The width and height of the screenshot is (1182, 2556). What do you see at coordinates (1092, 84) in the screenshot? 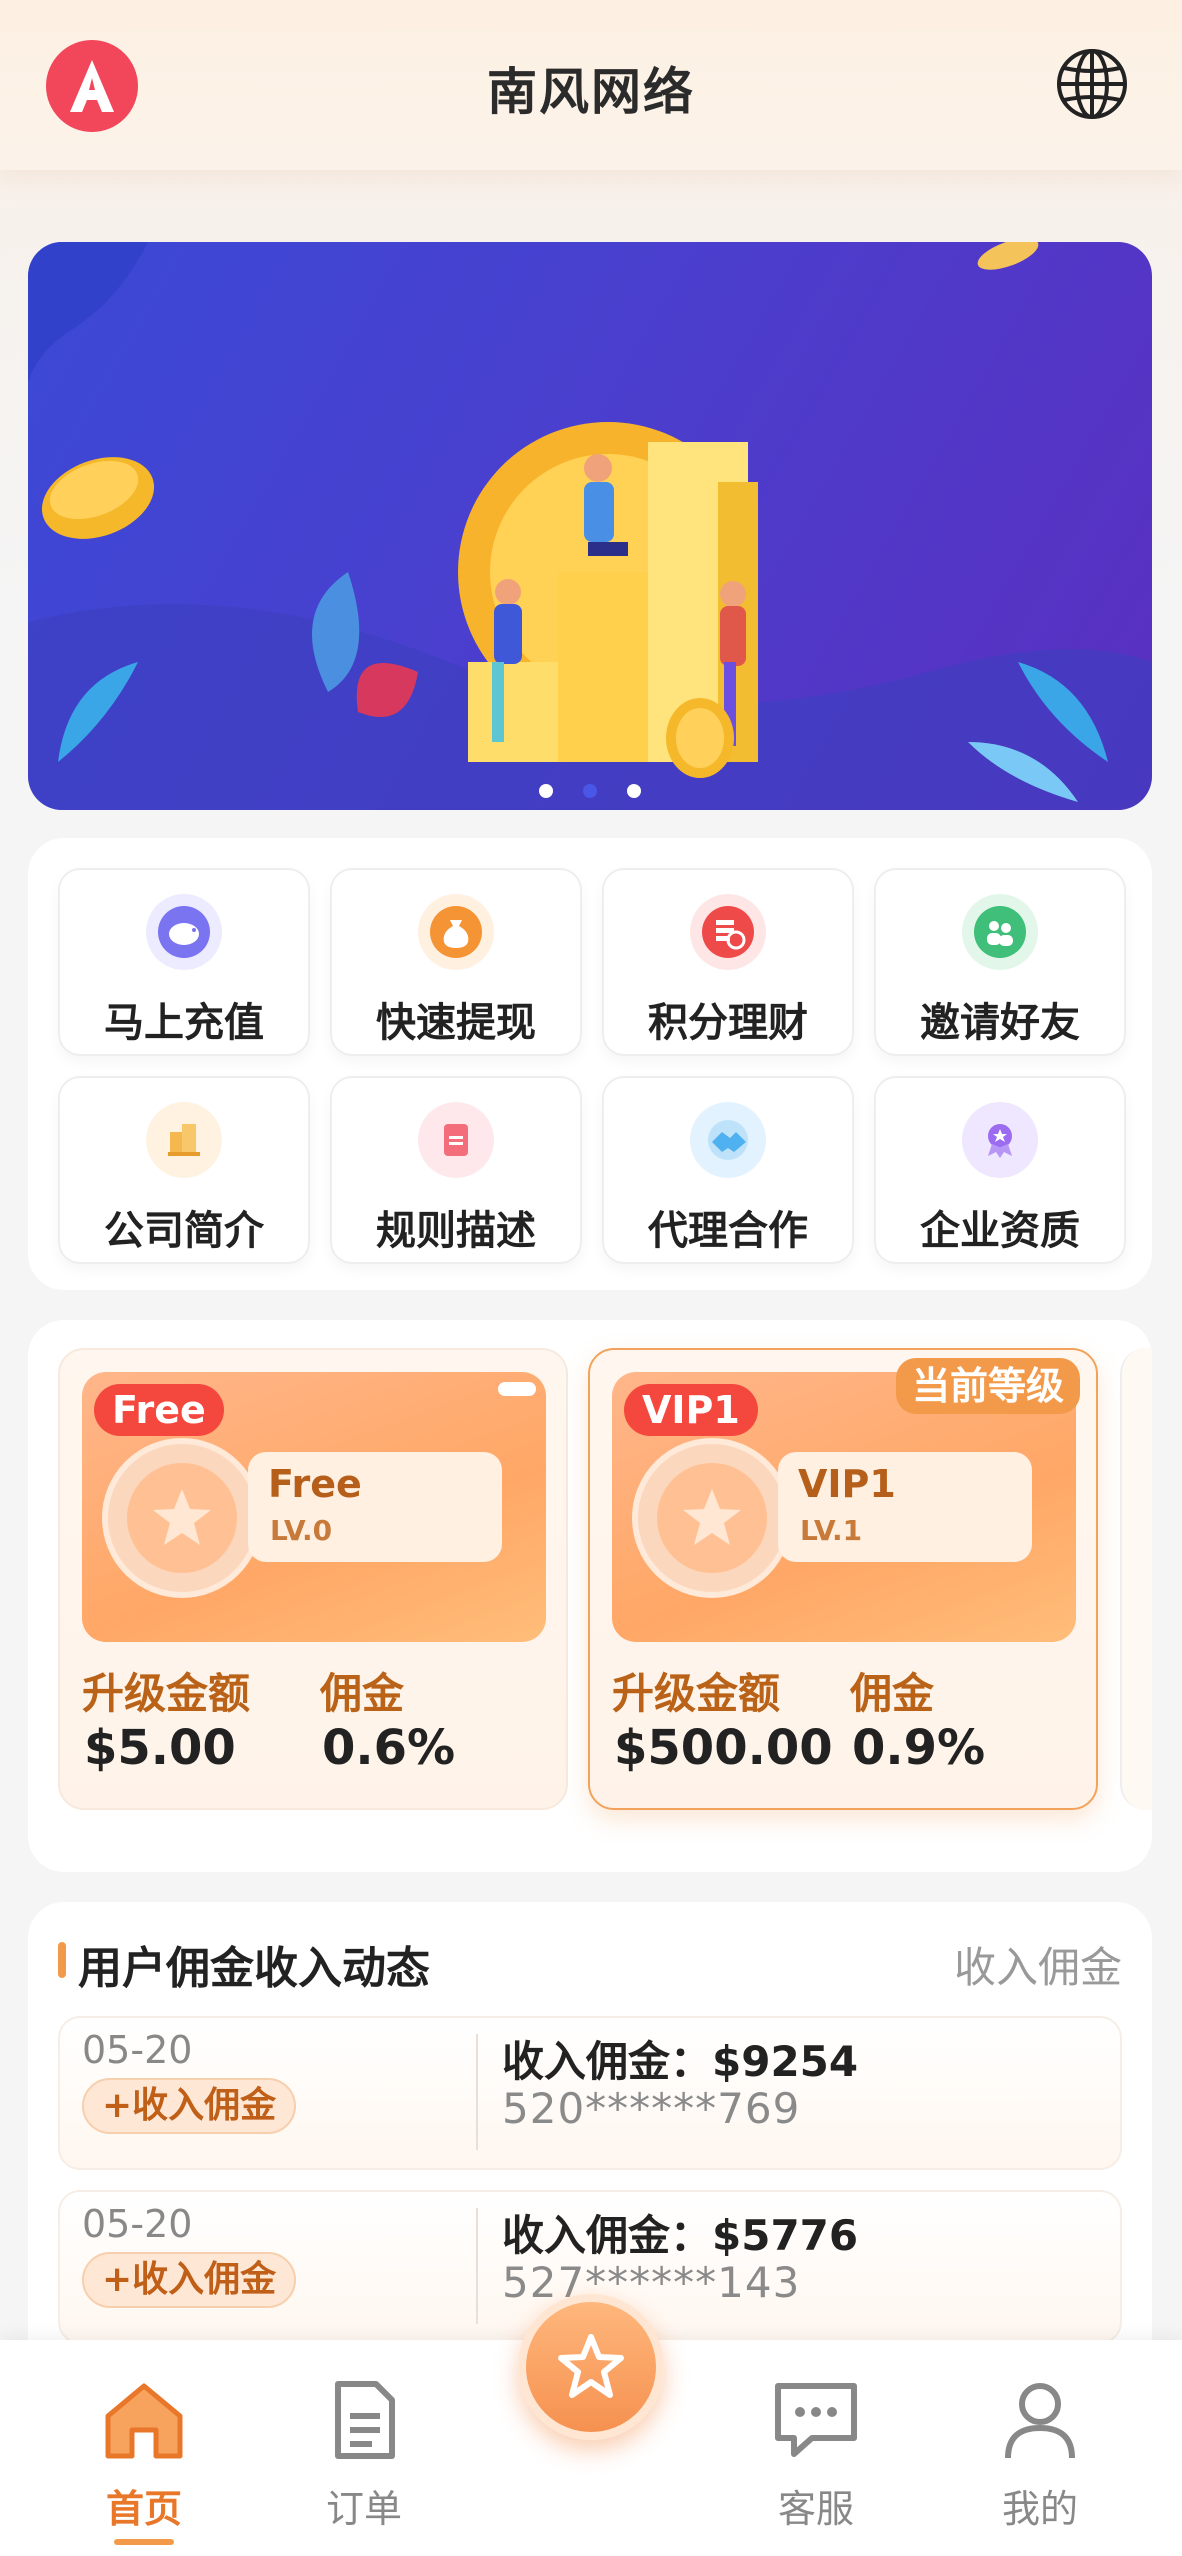
I see `globe-icon` at bounding box center [1092, 84].